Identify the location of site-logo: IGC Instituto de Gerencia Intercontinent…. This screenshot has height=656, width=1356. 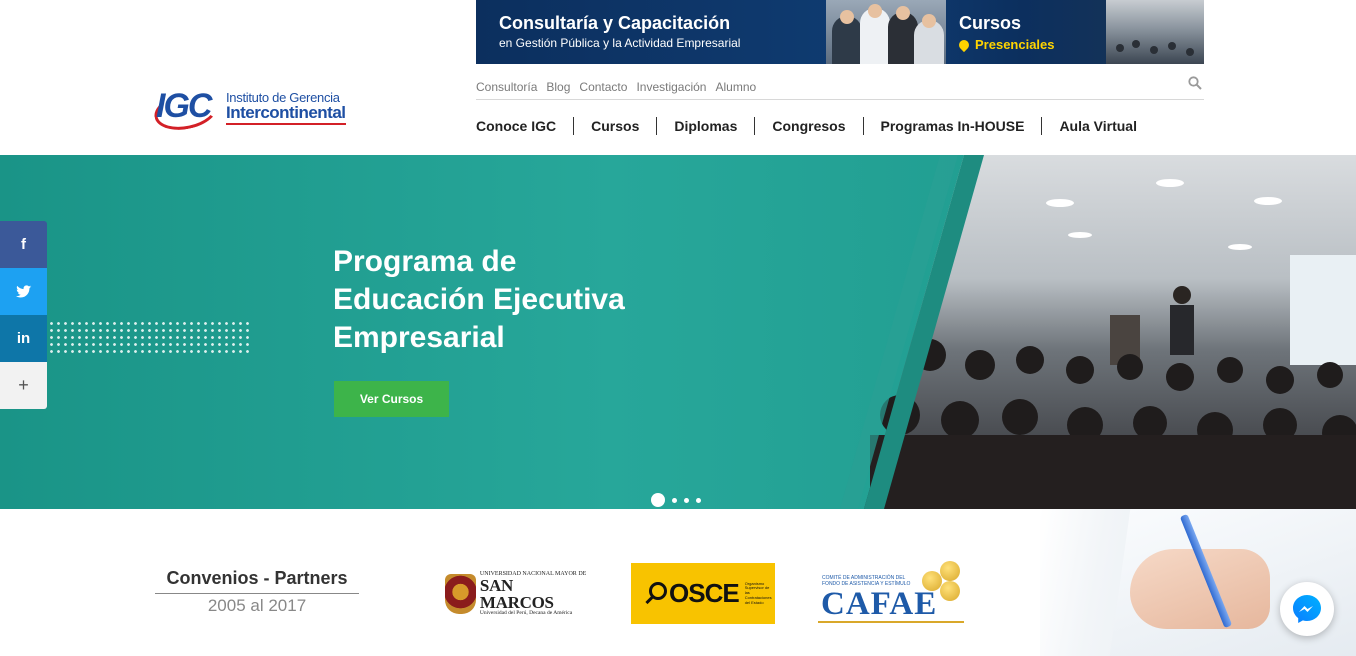
(256, 110).